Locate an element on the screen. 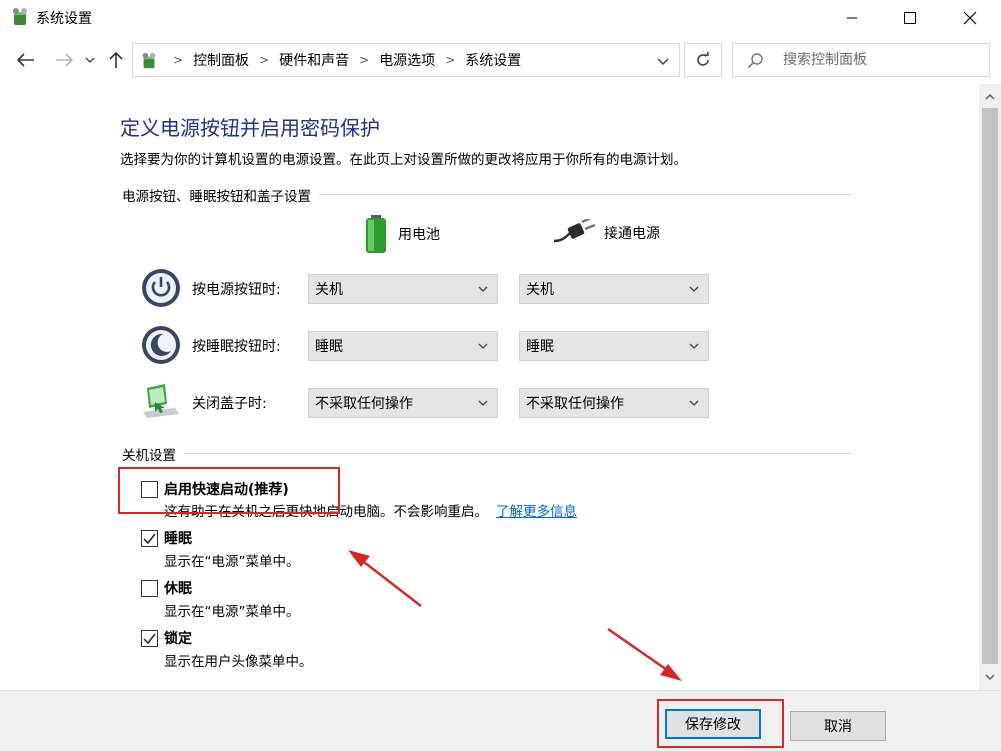 The image size is (1001, 751). search-icon is located at coordinates (755, 61).